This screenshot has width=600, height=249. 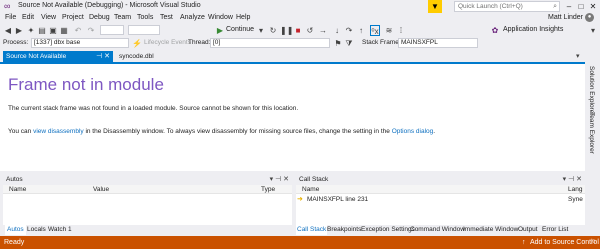 I want to click on disasm-prefix: You can, so click(x=21, y=131).